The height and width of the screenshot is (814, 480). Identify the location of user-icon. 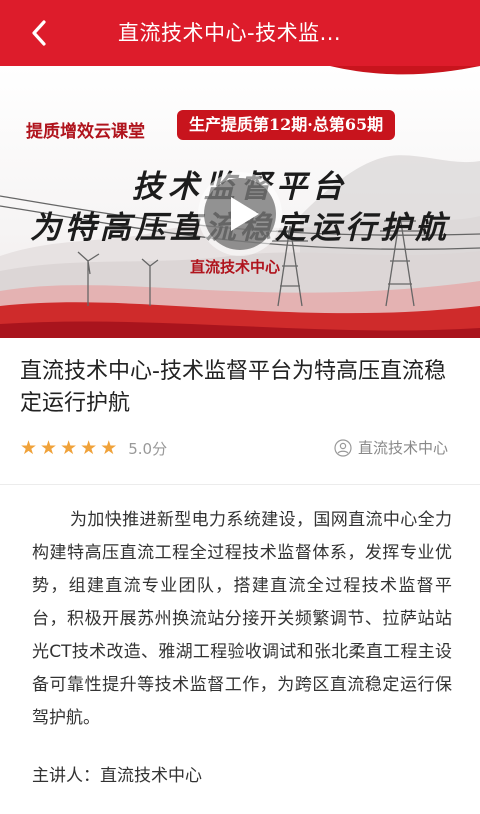
(343, 447).